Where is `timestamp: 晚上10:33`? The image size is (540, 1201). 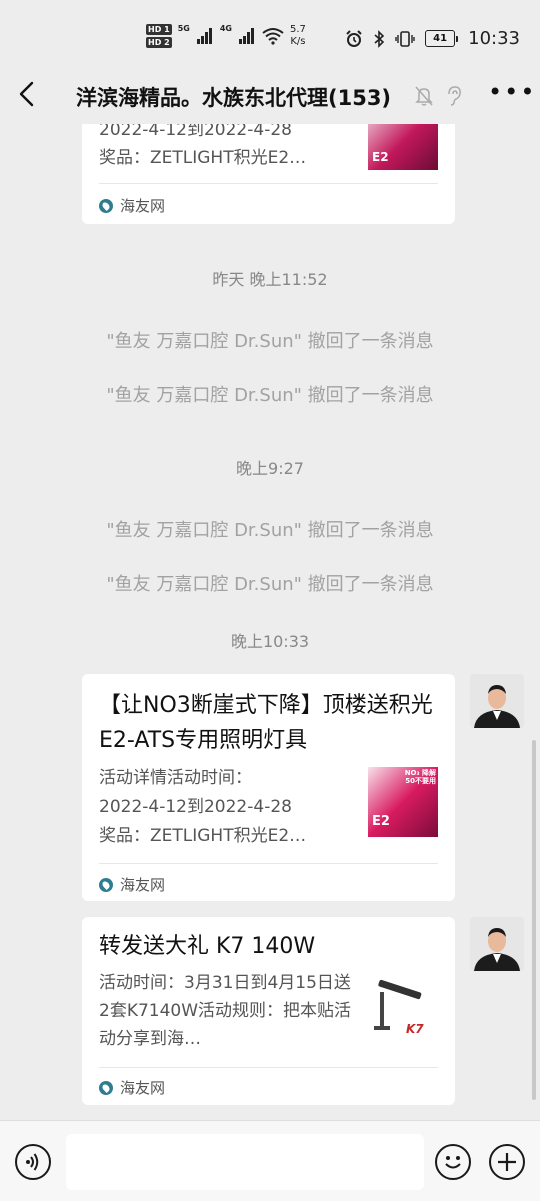
timestamp: 晚上10:33 is located at coordinates (270, 641).